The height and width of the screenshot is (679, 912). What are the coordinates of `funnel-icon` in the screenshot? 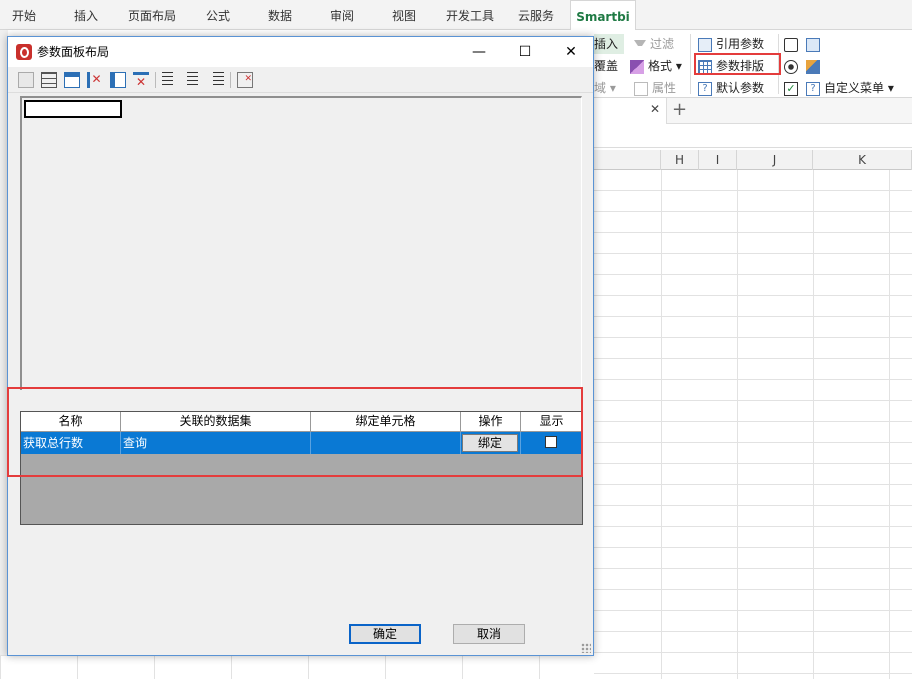 It's located at (640, 44).